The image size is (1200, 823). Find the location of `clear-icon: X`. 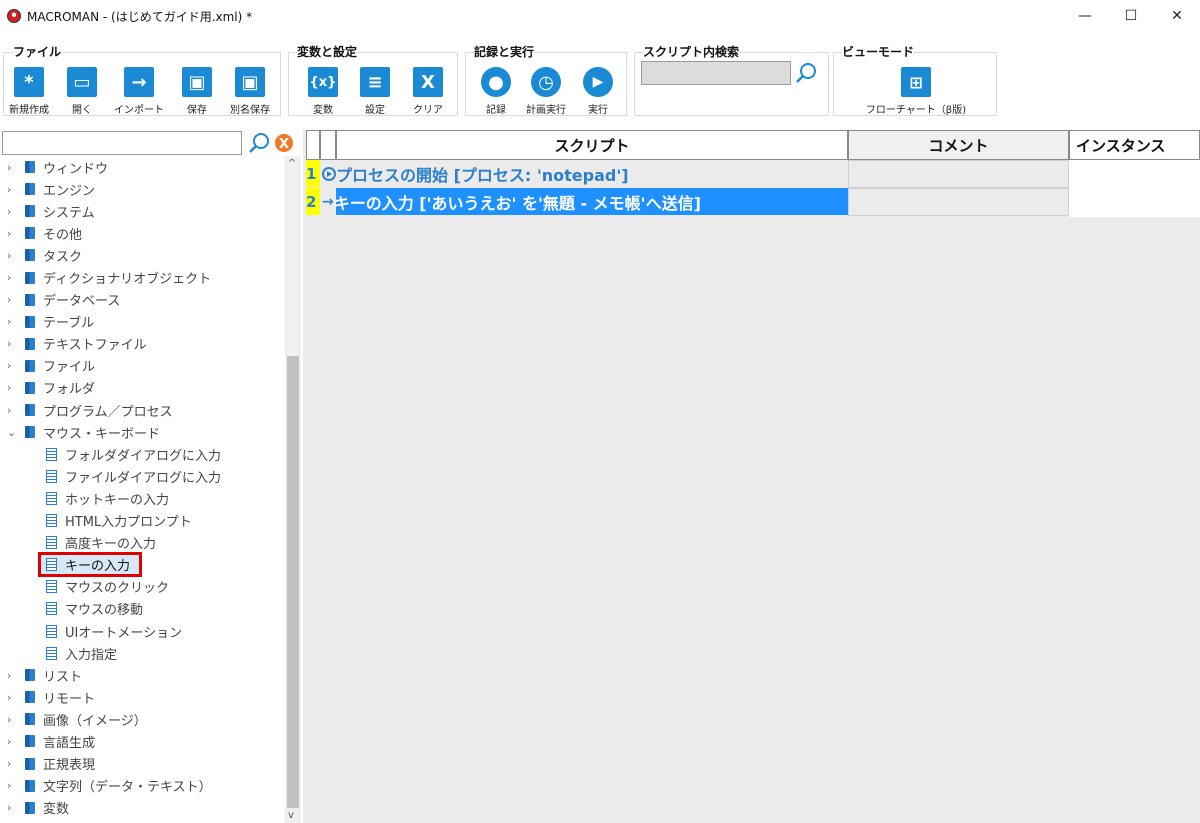

clear-icon: X is located at coordinates (428, 82).